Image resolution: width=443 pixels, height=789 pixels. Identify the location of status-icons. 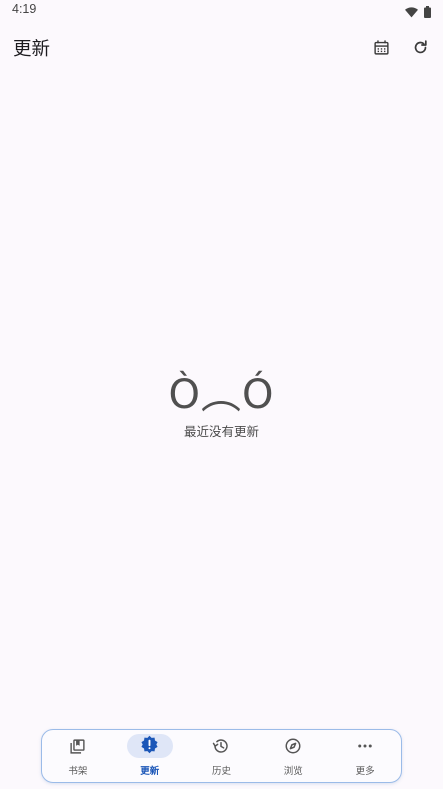
(418, 12).